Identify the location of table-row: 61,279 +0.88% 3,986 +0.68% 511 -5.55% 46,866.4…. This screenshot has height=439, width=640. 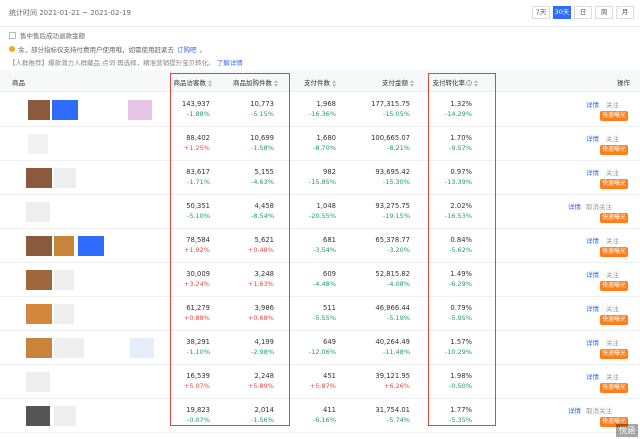
(320, 314).